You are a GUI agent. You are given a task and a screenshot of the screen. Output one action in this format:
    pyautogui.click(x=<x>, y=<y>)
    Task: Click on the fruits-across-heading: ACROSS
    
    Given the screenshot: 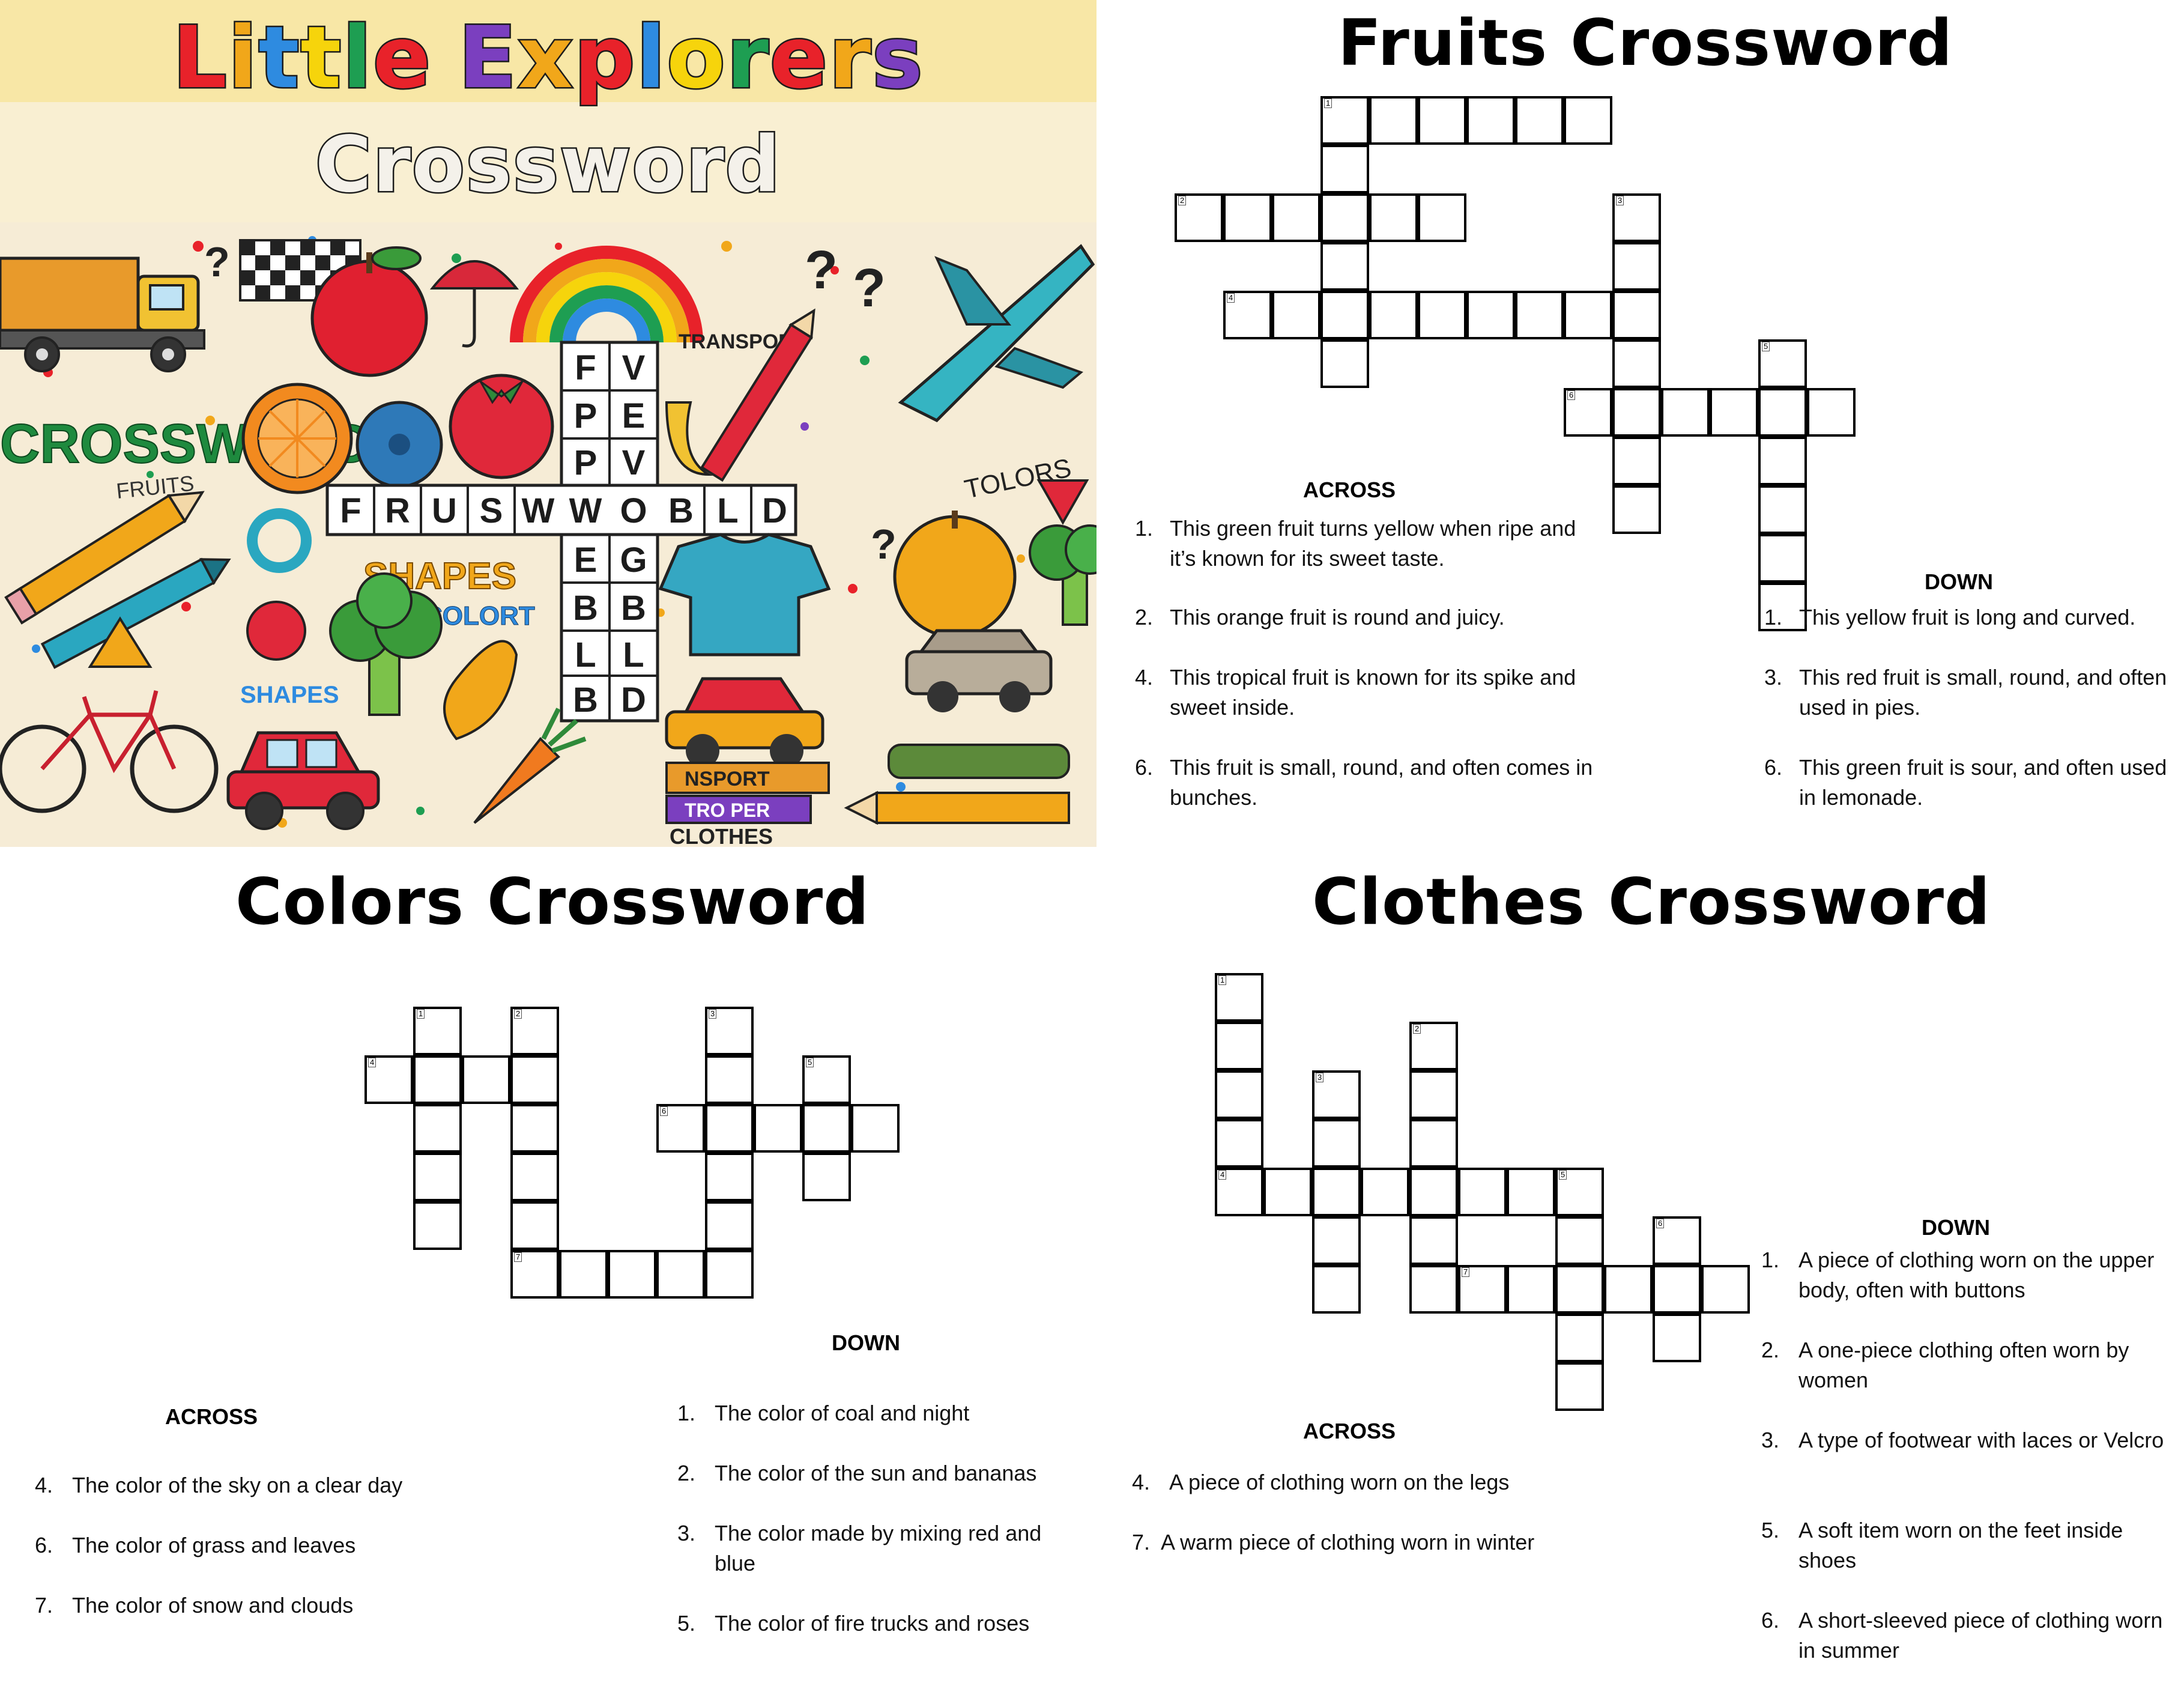 What is the action you would take?
    pyautogui.click(x=1349, y=490)
    